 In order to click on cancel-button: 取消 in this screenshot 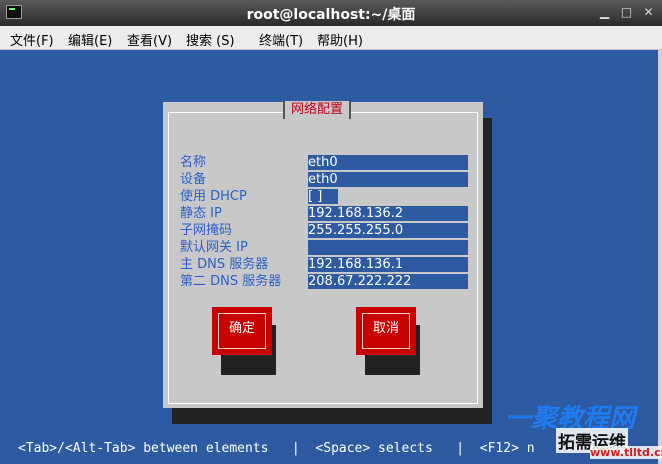, I will do `click(386, 331)`.